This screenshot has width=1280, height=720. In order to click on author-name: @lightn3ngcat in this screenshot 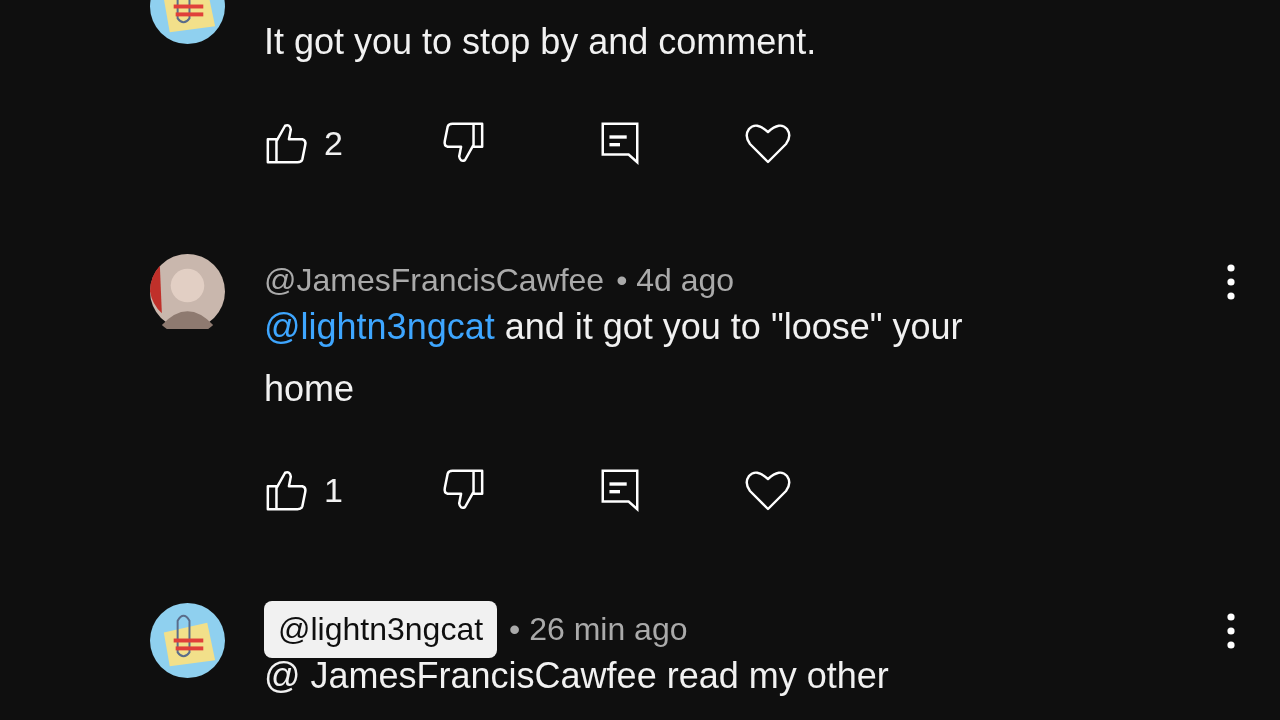, I will do `click(381, 629)`.